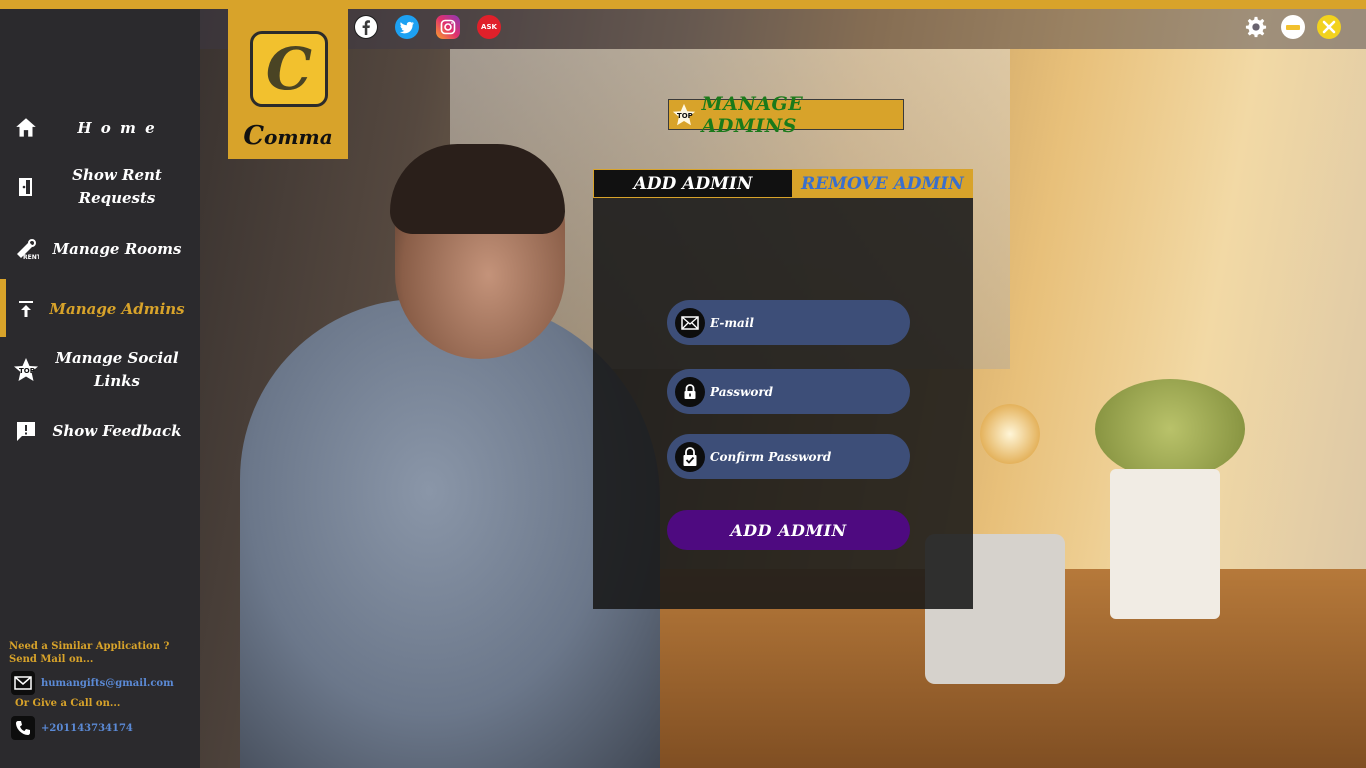 This screenshot has height=768, width=1366. I want to click on contact-email: humangifts@gmail.com, so click(107, 683).